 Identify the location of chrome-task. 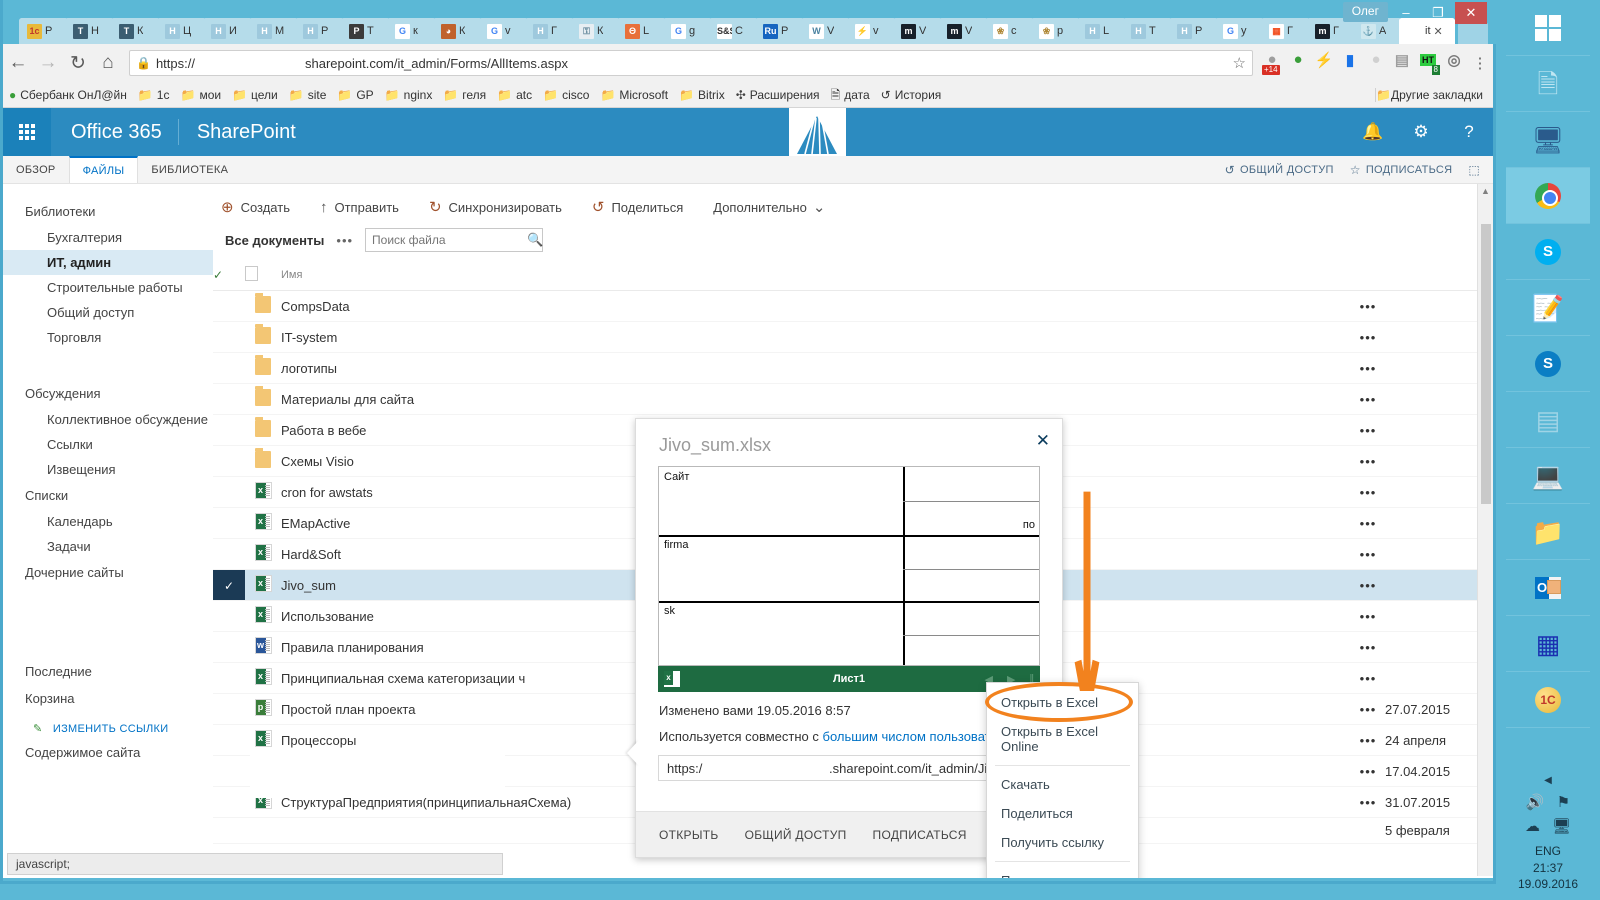
(1548, 196).